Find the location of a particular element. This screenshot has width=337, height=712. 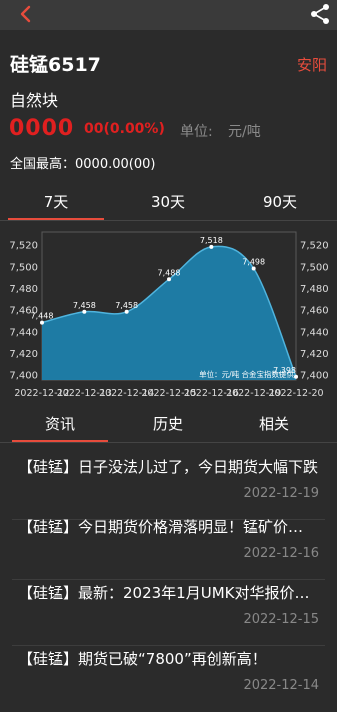

data-label: 7,488 is located at coordinates (169, 272).